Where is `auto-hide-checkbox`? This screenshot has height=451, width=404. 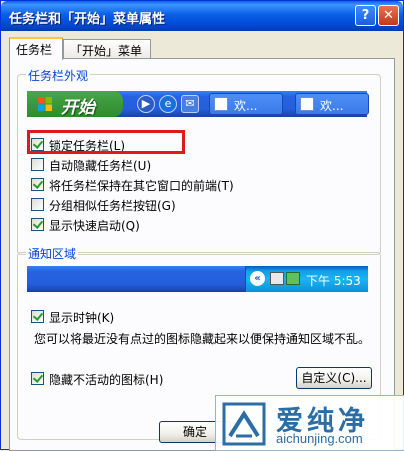 auto-hide-checkbox is located at coordinates (37, 164).